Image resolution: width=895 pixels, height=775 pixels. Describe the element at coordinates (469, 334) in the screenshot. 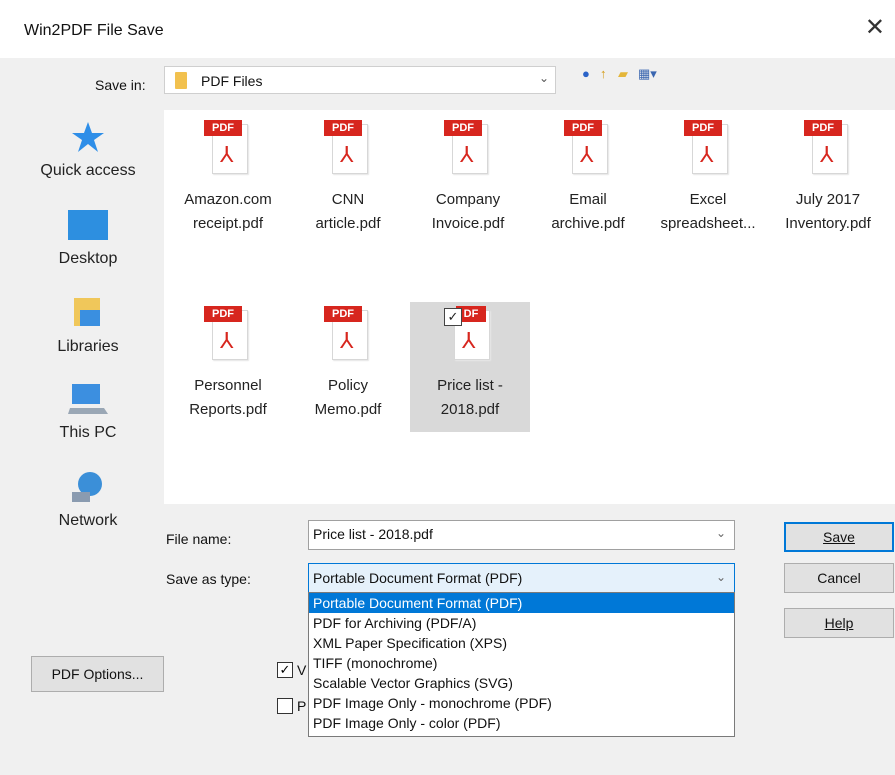

I see `pdf-file-icon: DF ⅄ ✓` at that location.